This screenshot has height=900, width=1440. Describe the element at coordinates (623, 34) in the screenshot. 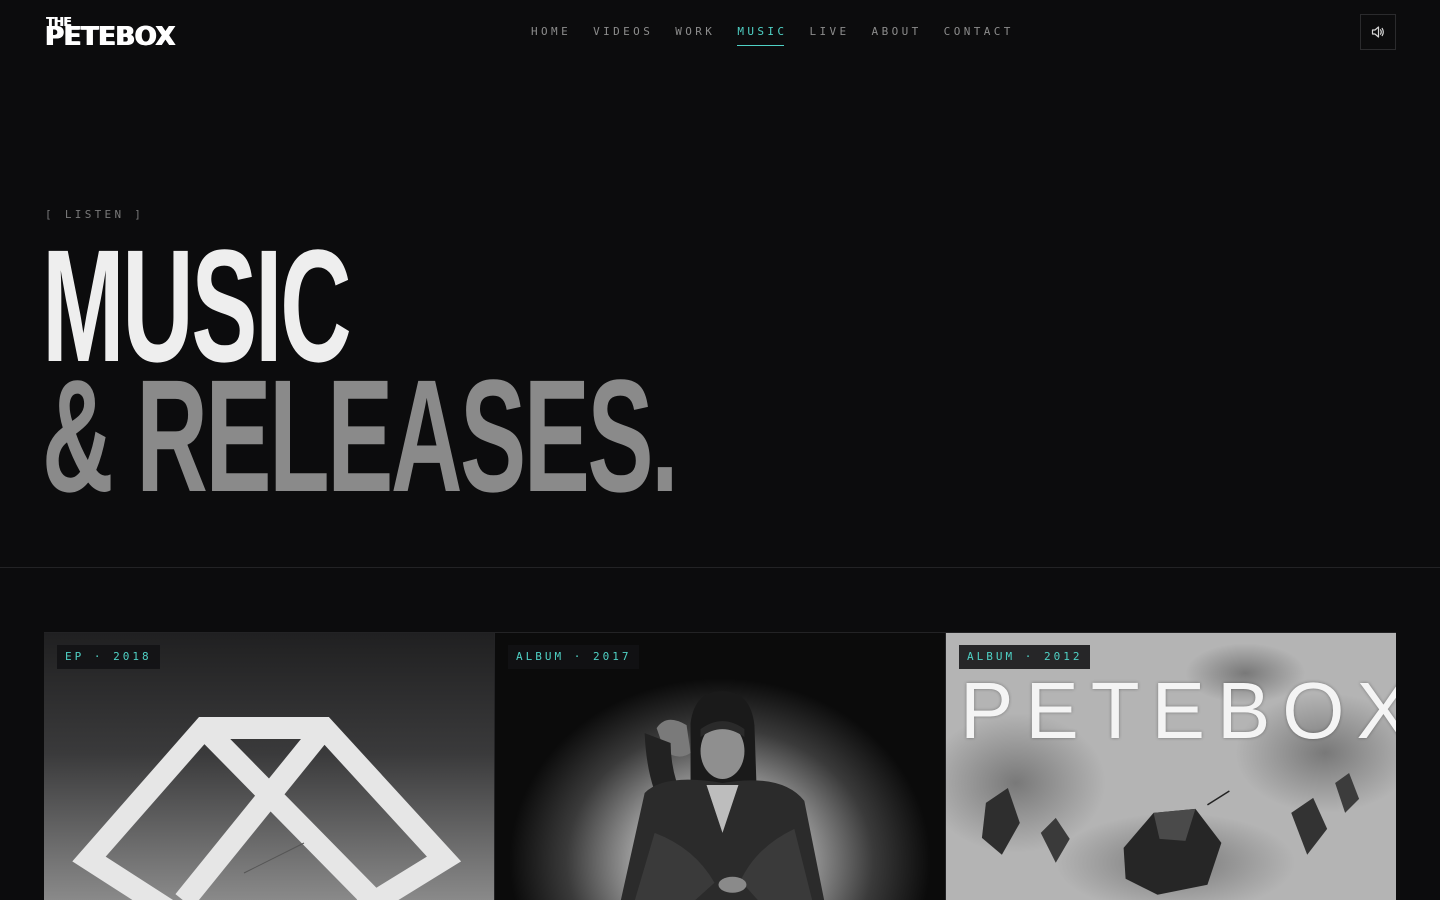

I see `nav-item-videos: VIDEOS` at that location.